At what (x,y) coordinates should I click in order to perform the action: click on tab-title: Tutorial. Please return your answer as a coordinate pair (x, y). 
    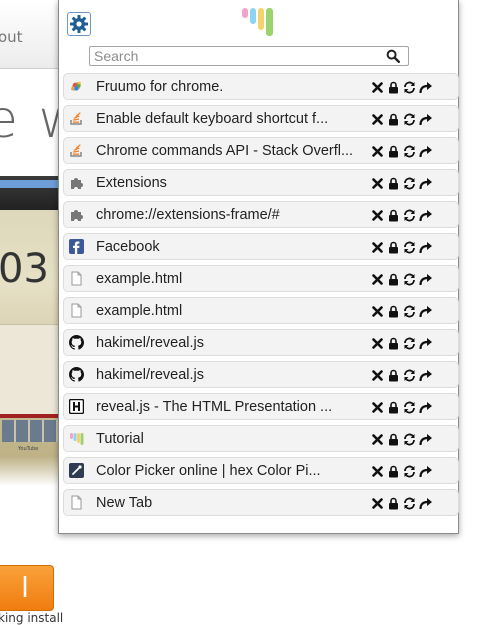
    Looking at the image, I should click on (231, 439).